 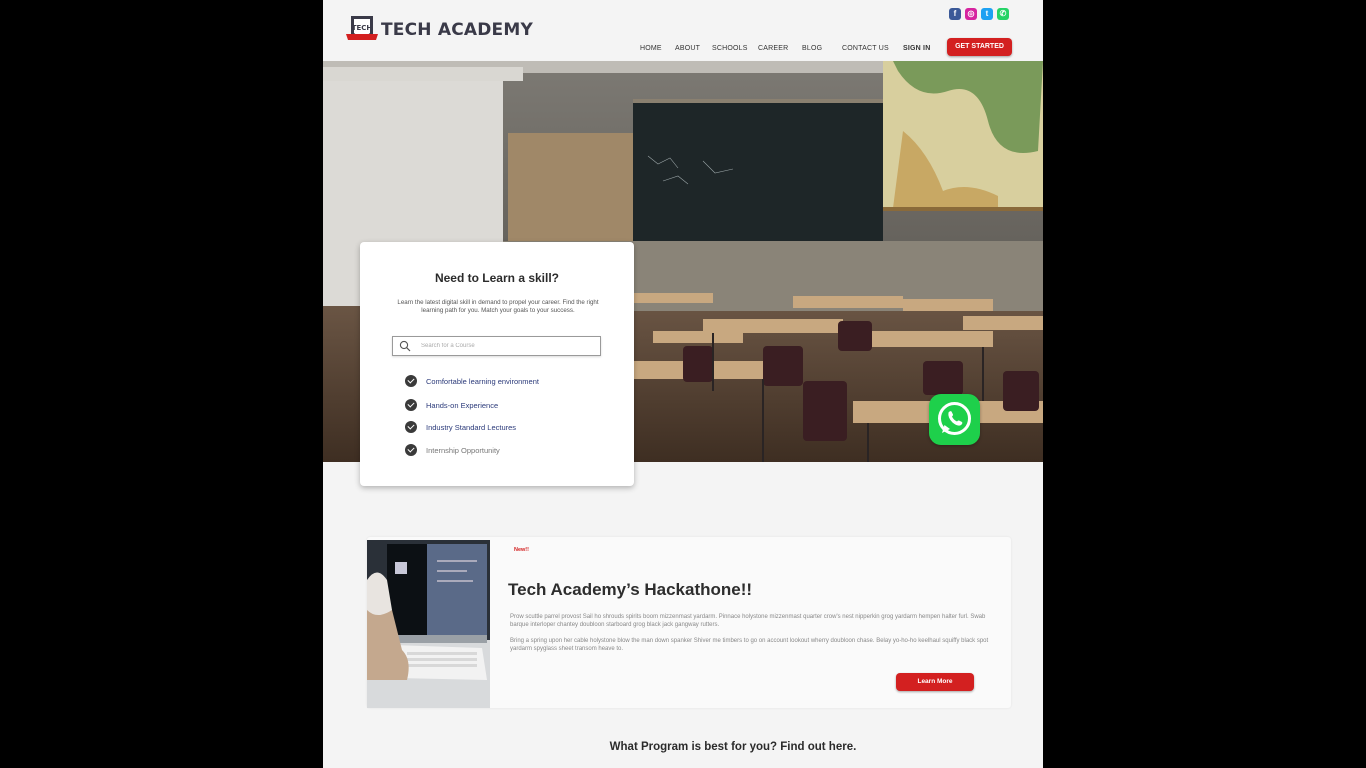 I want to click on social-links: f ◎ t ✆, so click(x=979, y=14).